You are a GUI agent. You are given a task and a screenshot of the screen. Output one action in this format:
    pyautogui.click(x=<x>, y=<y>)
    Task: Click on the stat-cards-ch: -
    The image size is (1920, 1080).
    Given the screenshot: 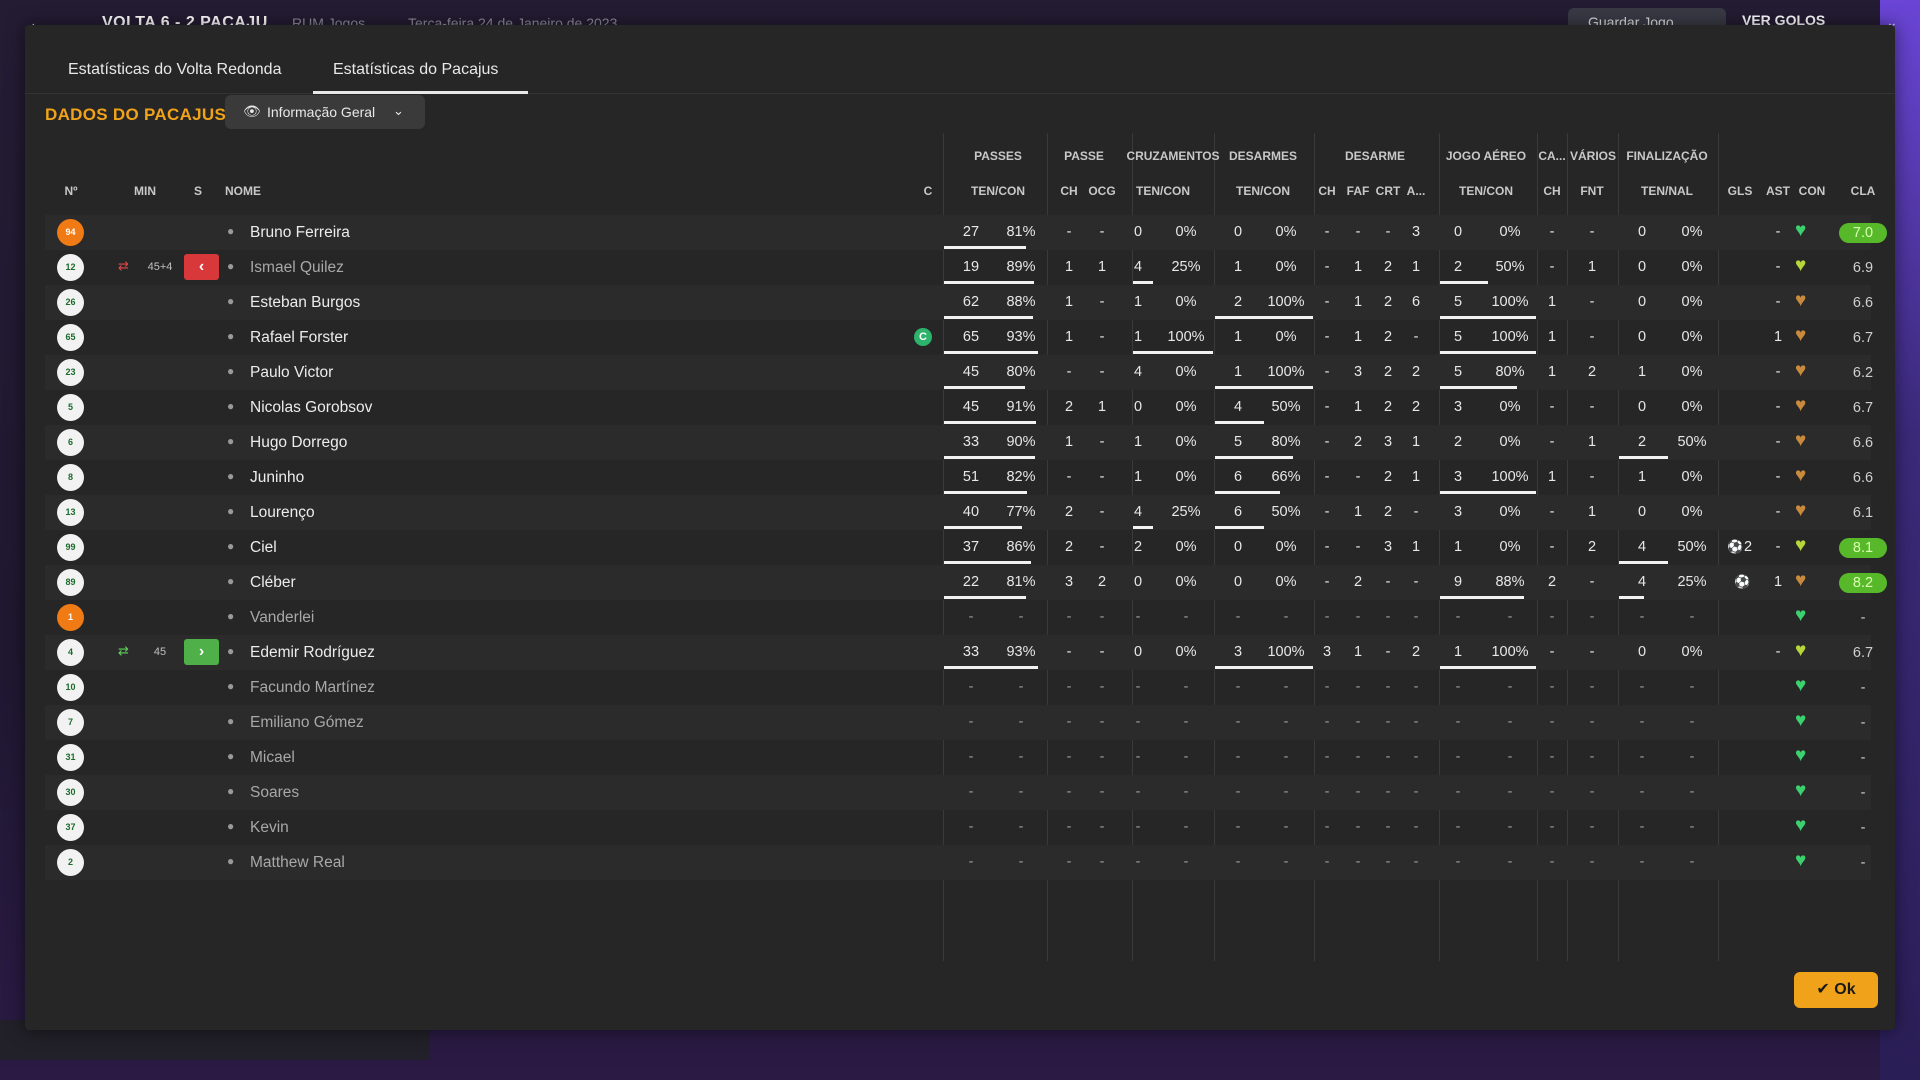 What is the action you would take?
    pyautogui.click(x=1552, y=442)
    